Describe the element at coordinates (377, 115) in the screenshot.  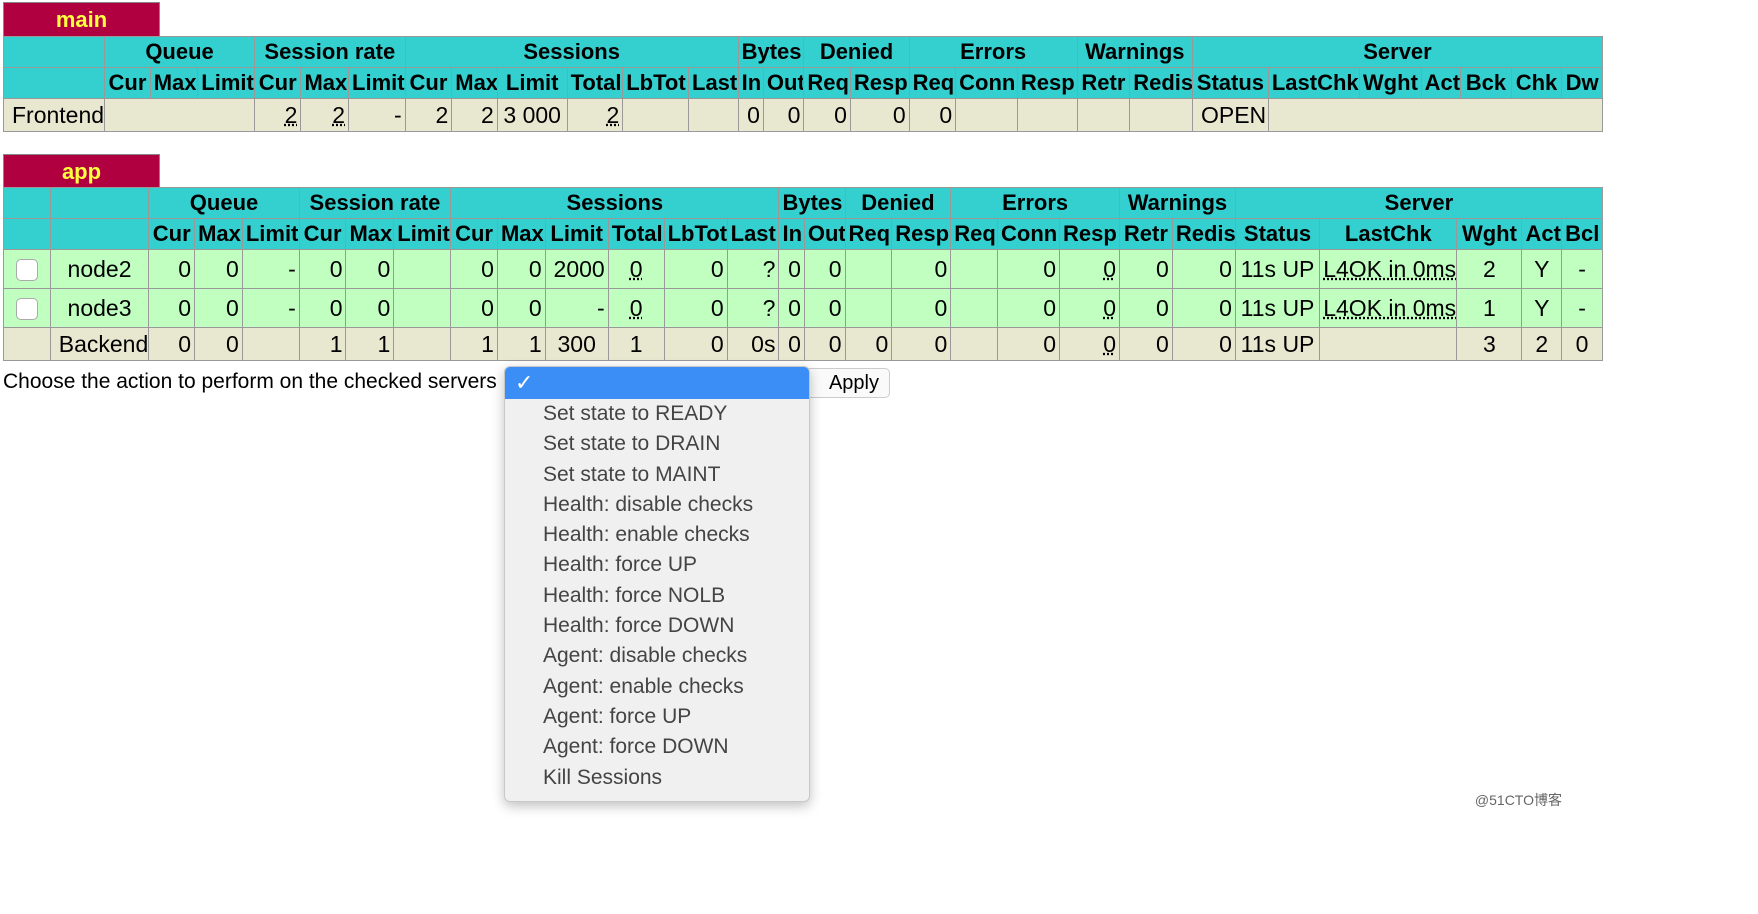
I see `rate-limit: -` at that location.